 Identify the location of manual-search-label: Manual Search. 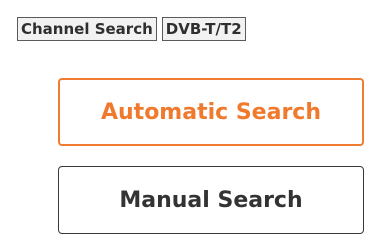
(211, 200).